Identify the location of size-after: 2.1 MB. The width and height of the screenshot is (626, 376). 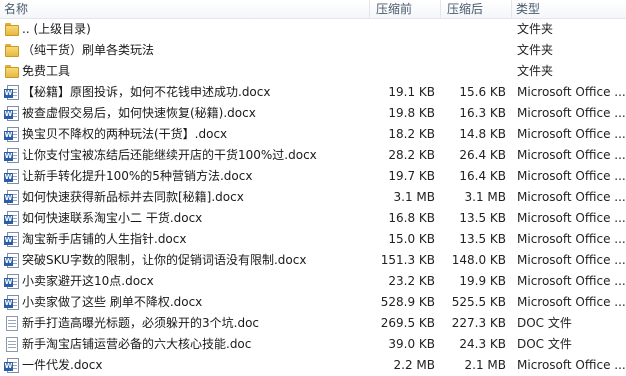
(485, 365).